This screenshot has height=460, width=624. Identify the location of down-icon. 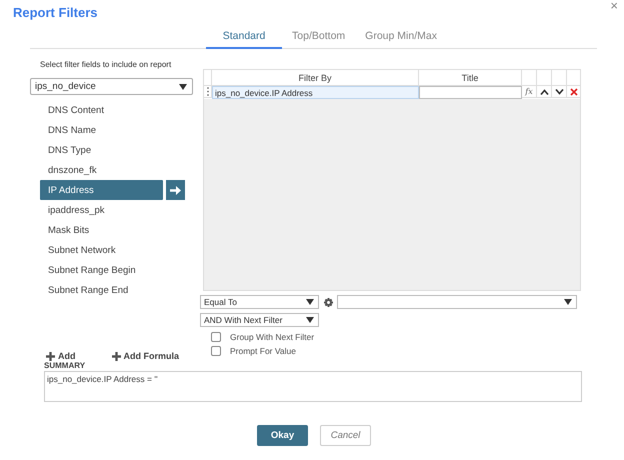
(559, 91).